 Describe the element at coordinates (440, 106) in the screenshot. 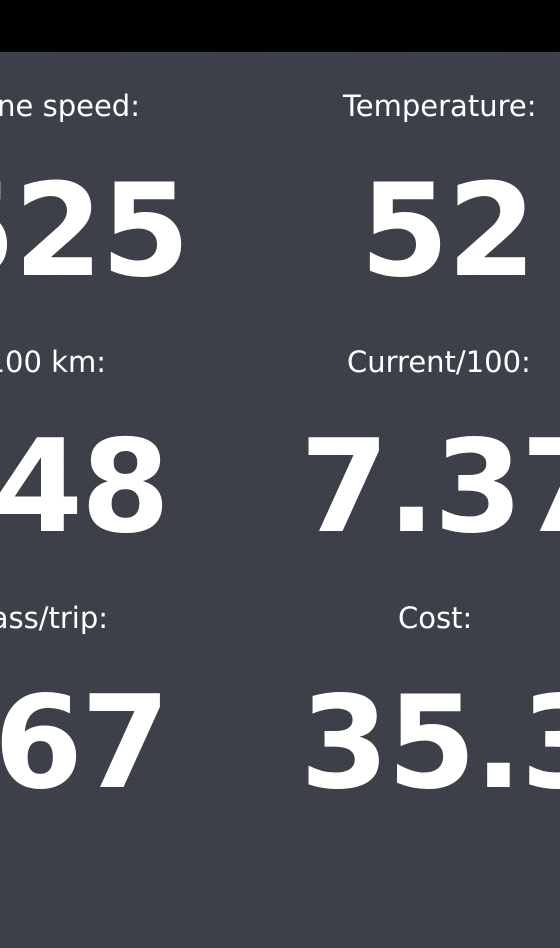

I see `stat-label: Temperature:` at that location.